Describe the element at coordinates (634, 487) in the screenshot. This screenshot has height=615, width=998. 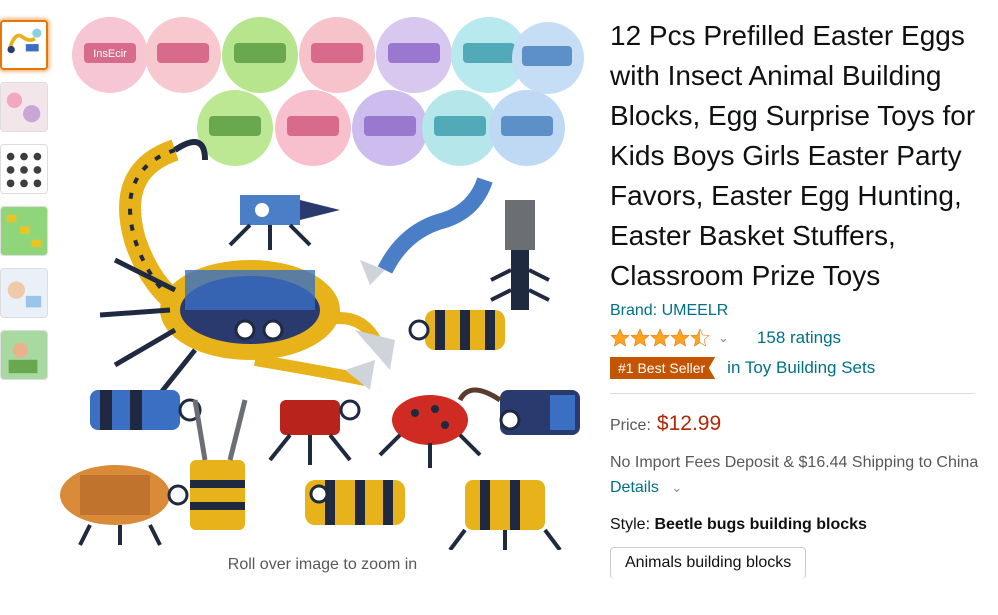
I see `details-link: Details` at that location.